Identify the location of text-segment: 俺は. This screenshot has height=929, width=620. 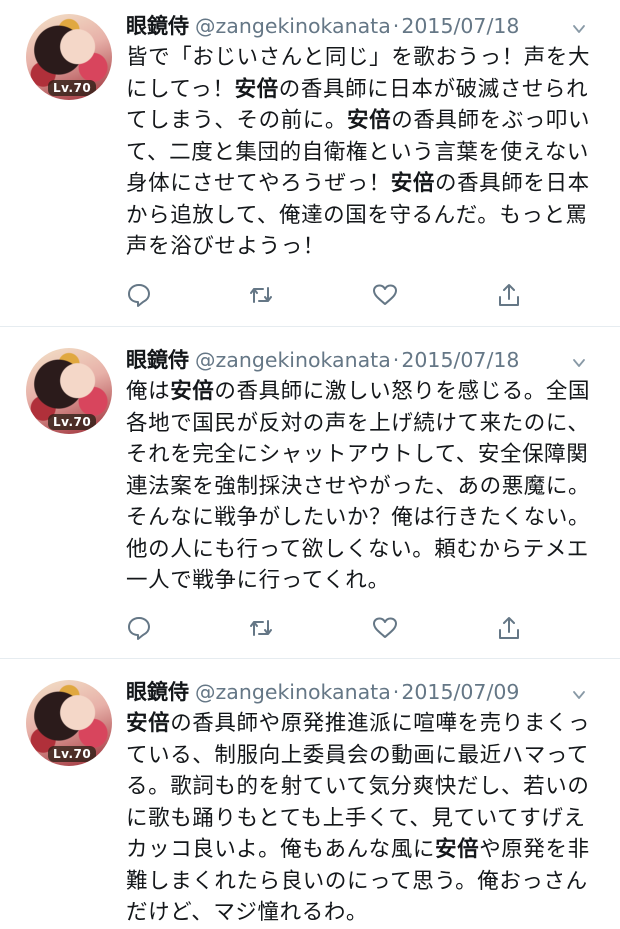
(148, 391).